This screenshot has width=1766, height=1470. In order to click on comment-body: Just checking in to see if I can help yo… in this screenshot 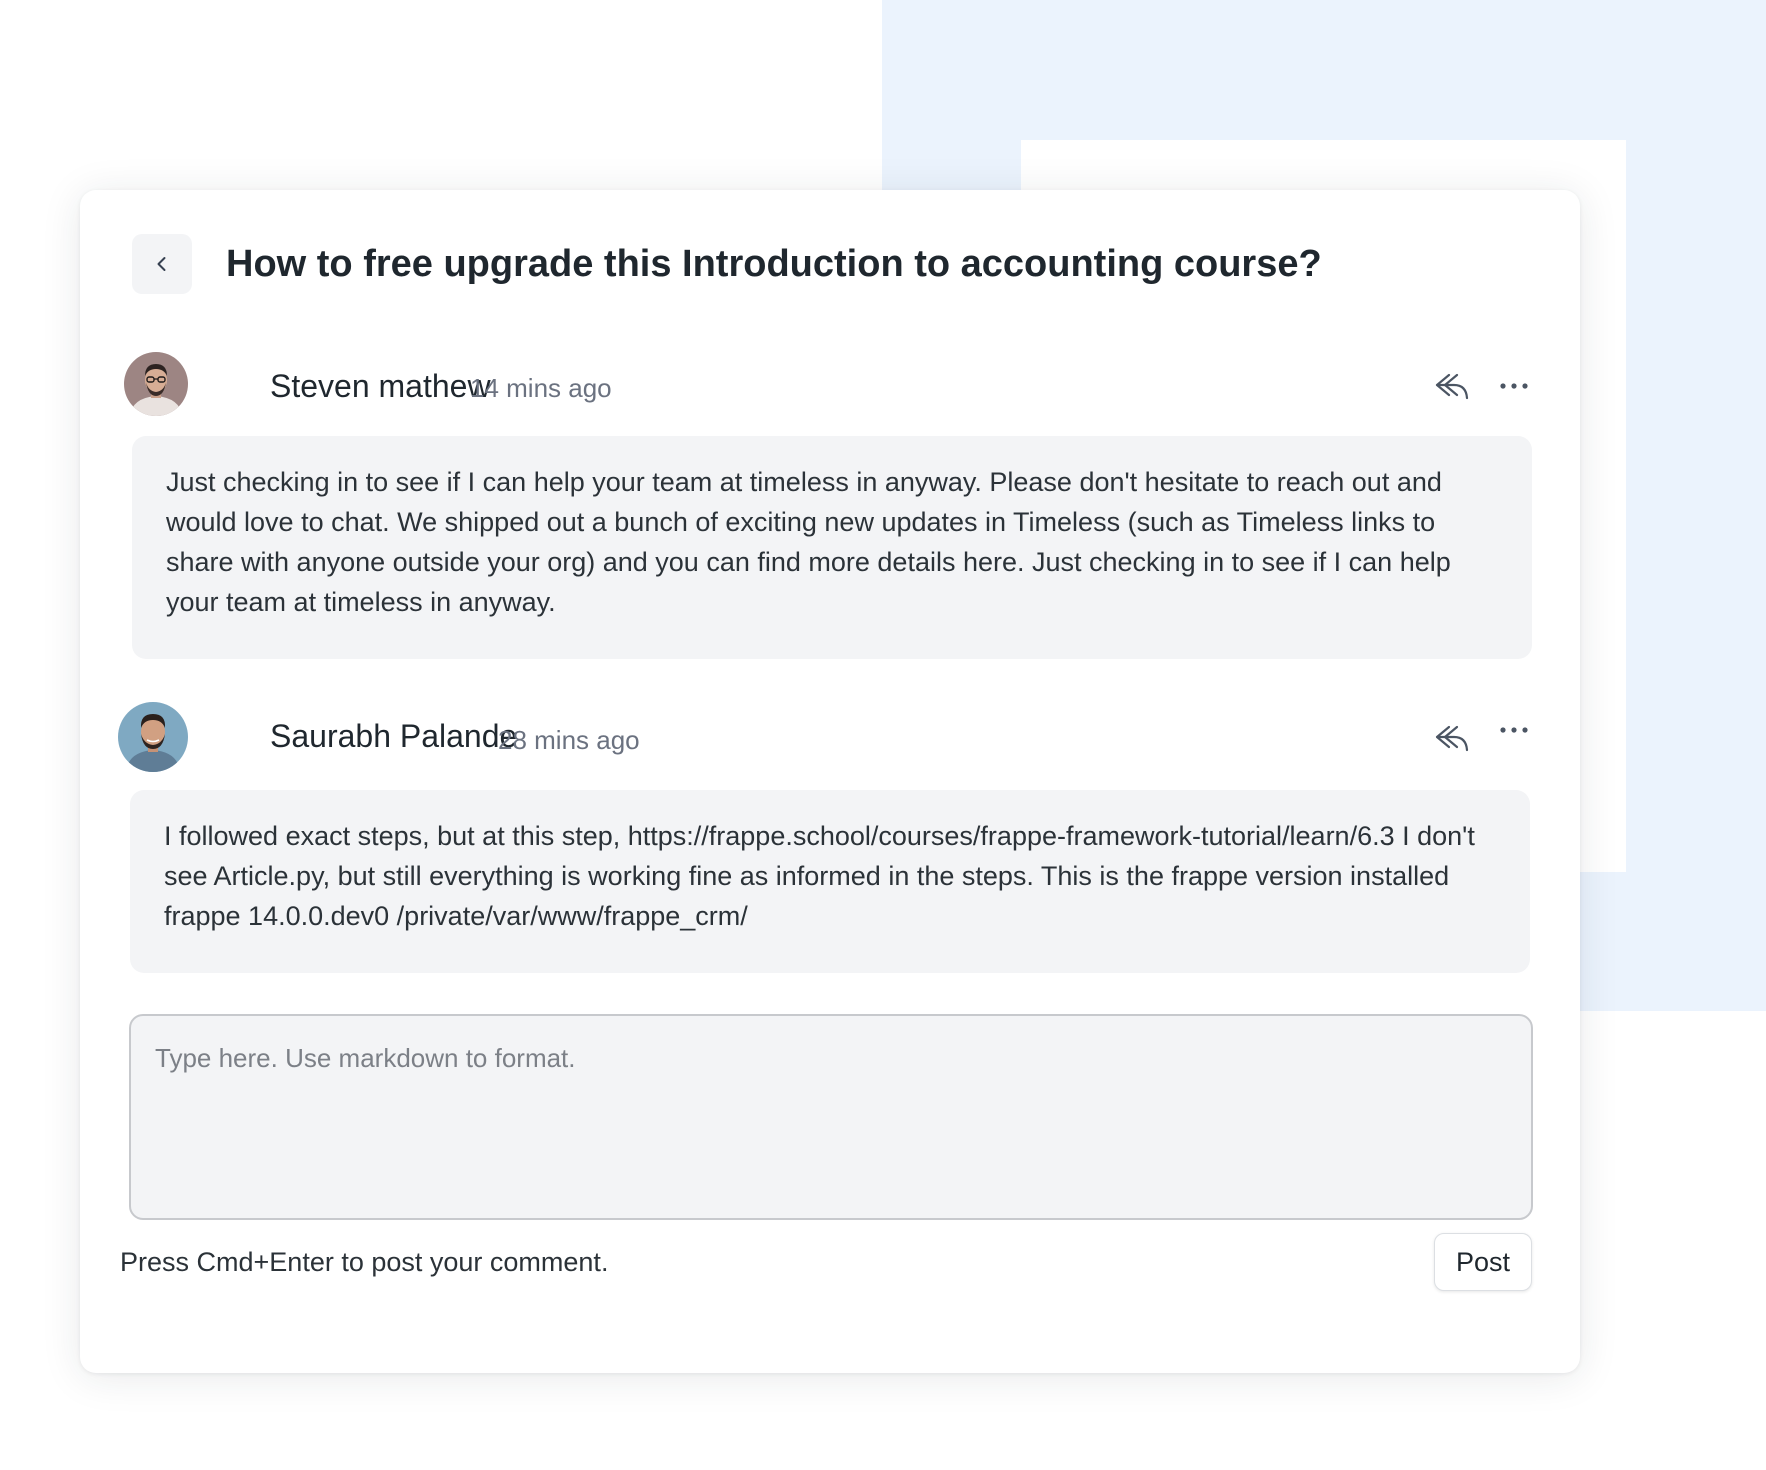, I will do `click(832, 547)`.